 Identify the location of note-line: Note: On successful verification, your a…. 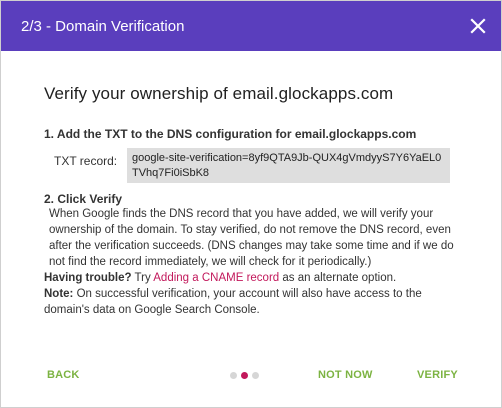
(251, 302).